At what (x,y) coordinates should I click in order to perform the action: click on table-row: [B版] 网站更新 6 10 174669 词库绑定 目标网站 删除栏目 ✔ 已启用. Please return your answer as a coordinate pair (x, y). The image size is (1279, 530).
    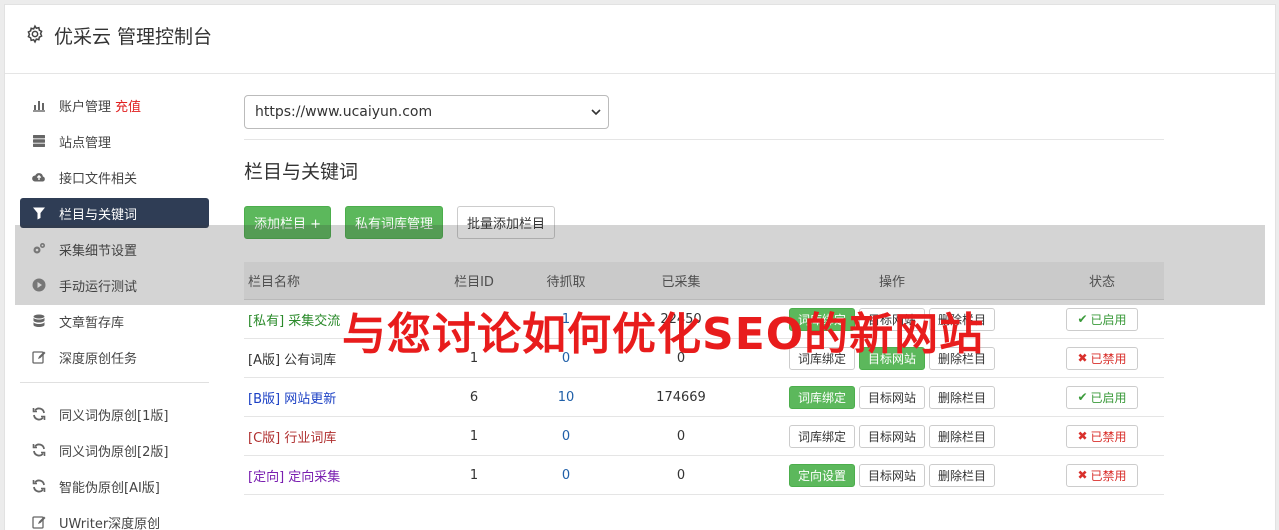
    Looking at the image, I should click on (704, 397).